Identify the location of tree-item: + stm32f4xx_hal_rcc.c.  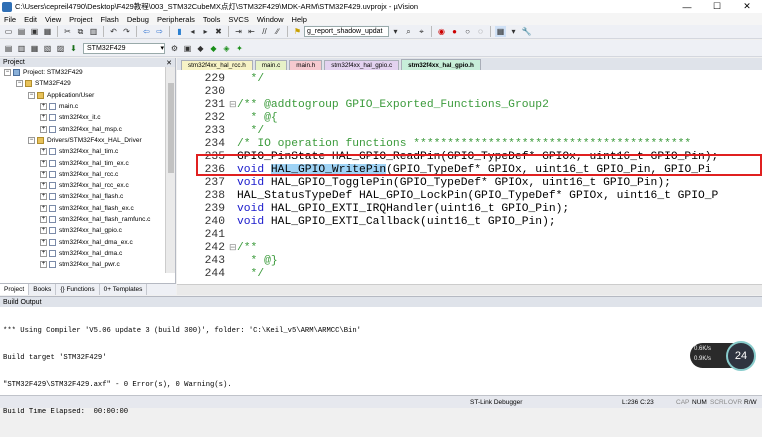
(82, 174).